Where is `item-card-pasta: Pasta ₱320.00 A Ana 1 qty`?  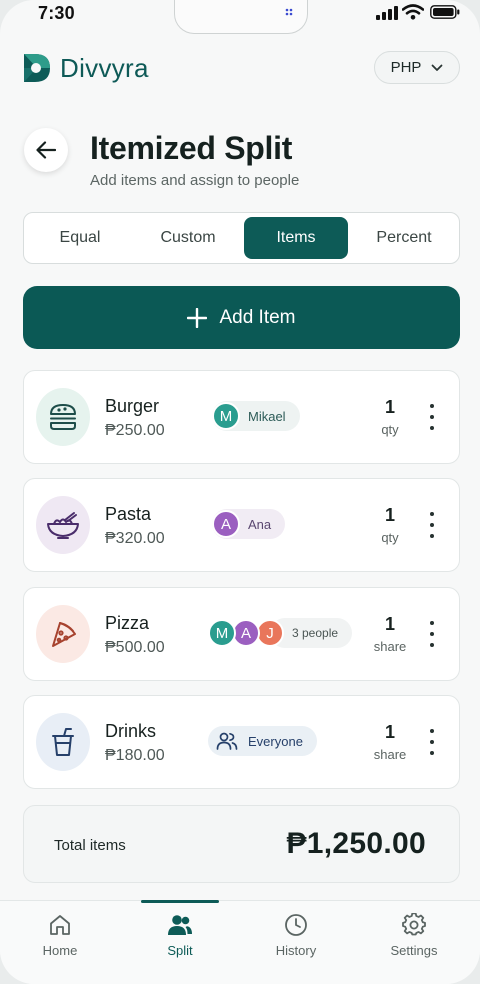
item-card-pasta: Pasta ₱320.00 A Ana 1 qty is located at coordinates (241, 525).